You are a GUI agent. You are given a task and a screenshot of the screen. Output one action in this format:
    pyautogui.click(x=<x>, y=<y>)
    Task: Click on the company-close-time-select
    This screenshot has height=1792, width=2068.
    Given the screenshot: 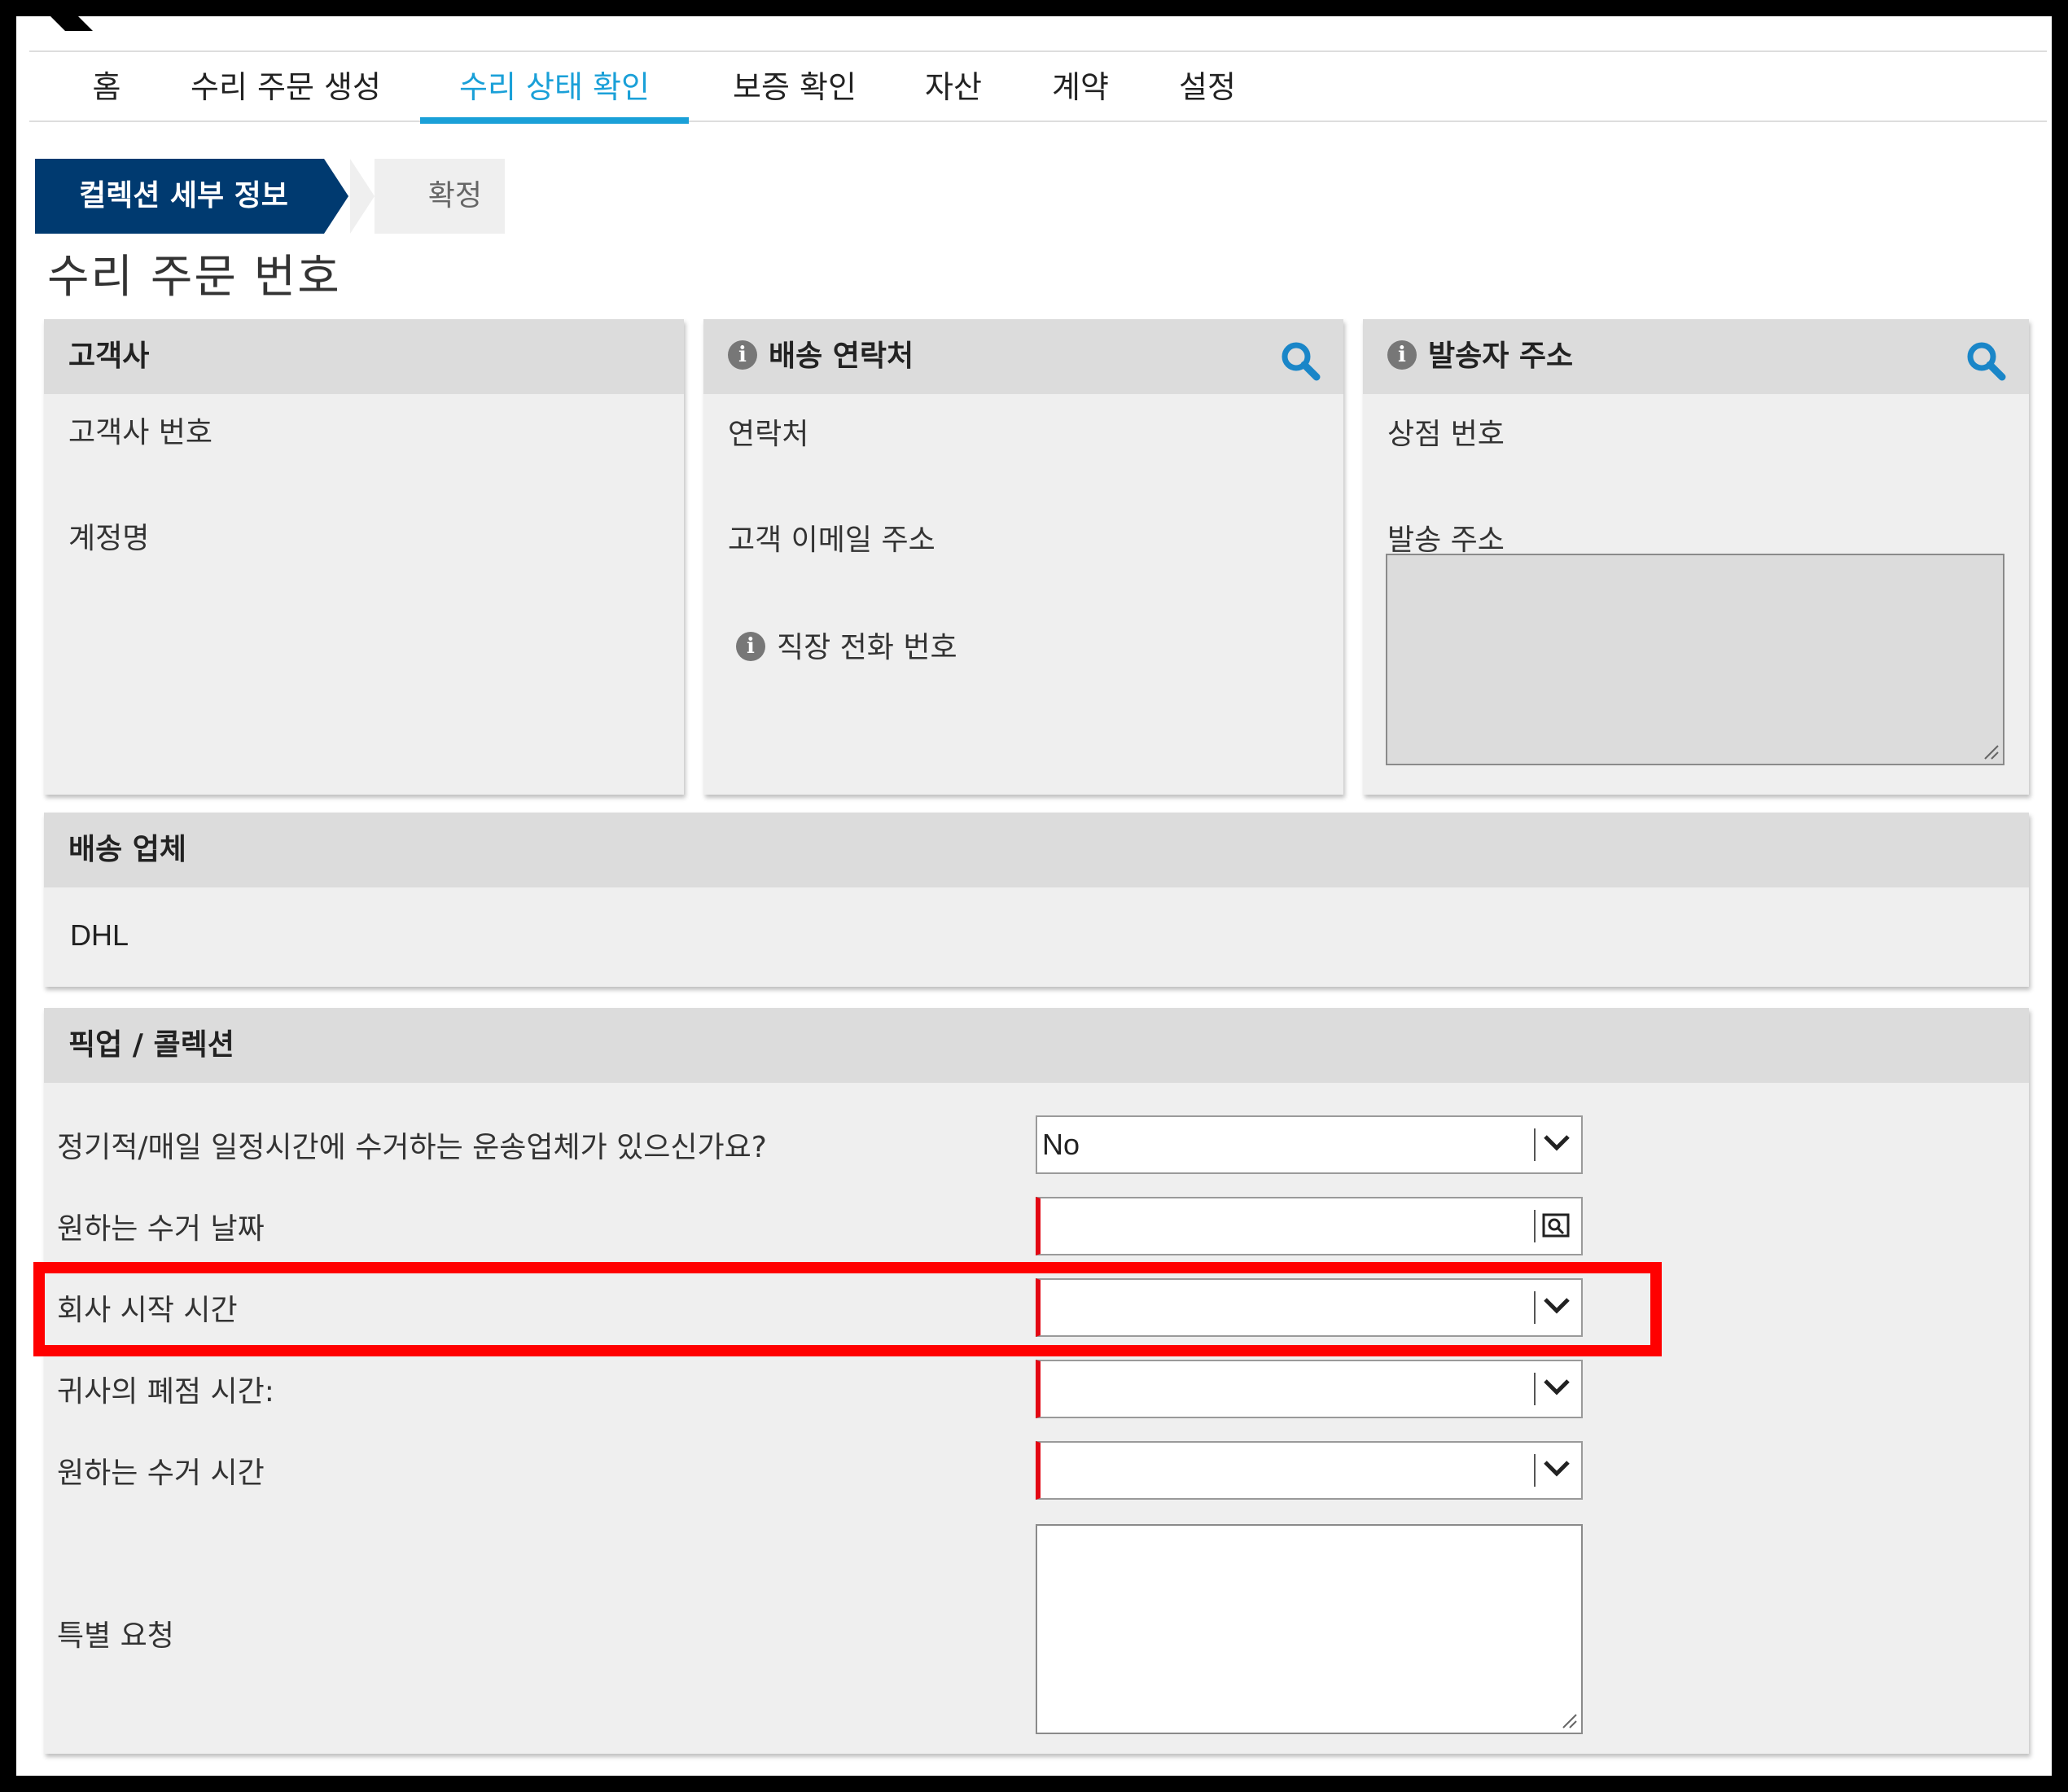 What is the action you would take?
    pyautogui.click(x=1309, y=1389)
    